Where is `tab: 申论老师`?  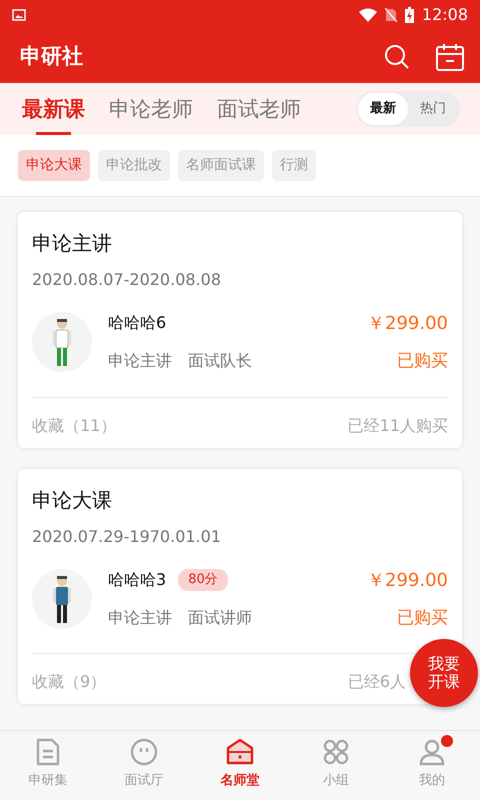 tab: 申论老师 is located at coordinates (151, 109).